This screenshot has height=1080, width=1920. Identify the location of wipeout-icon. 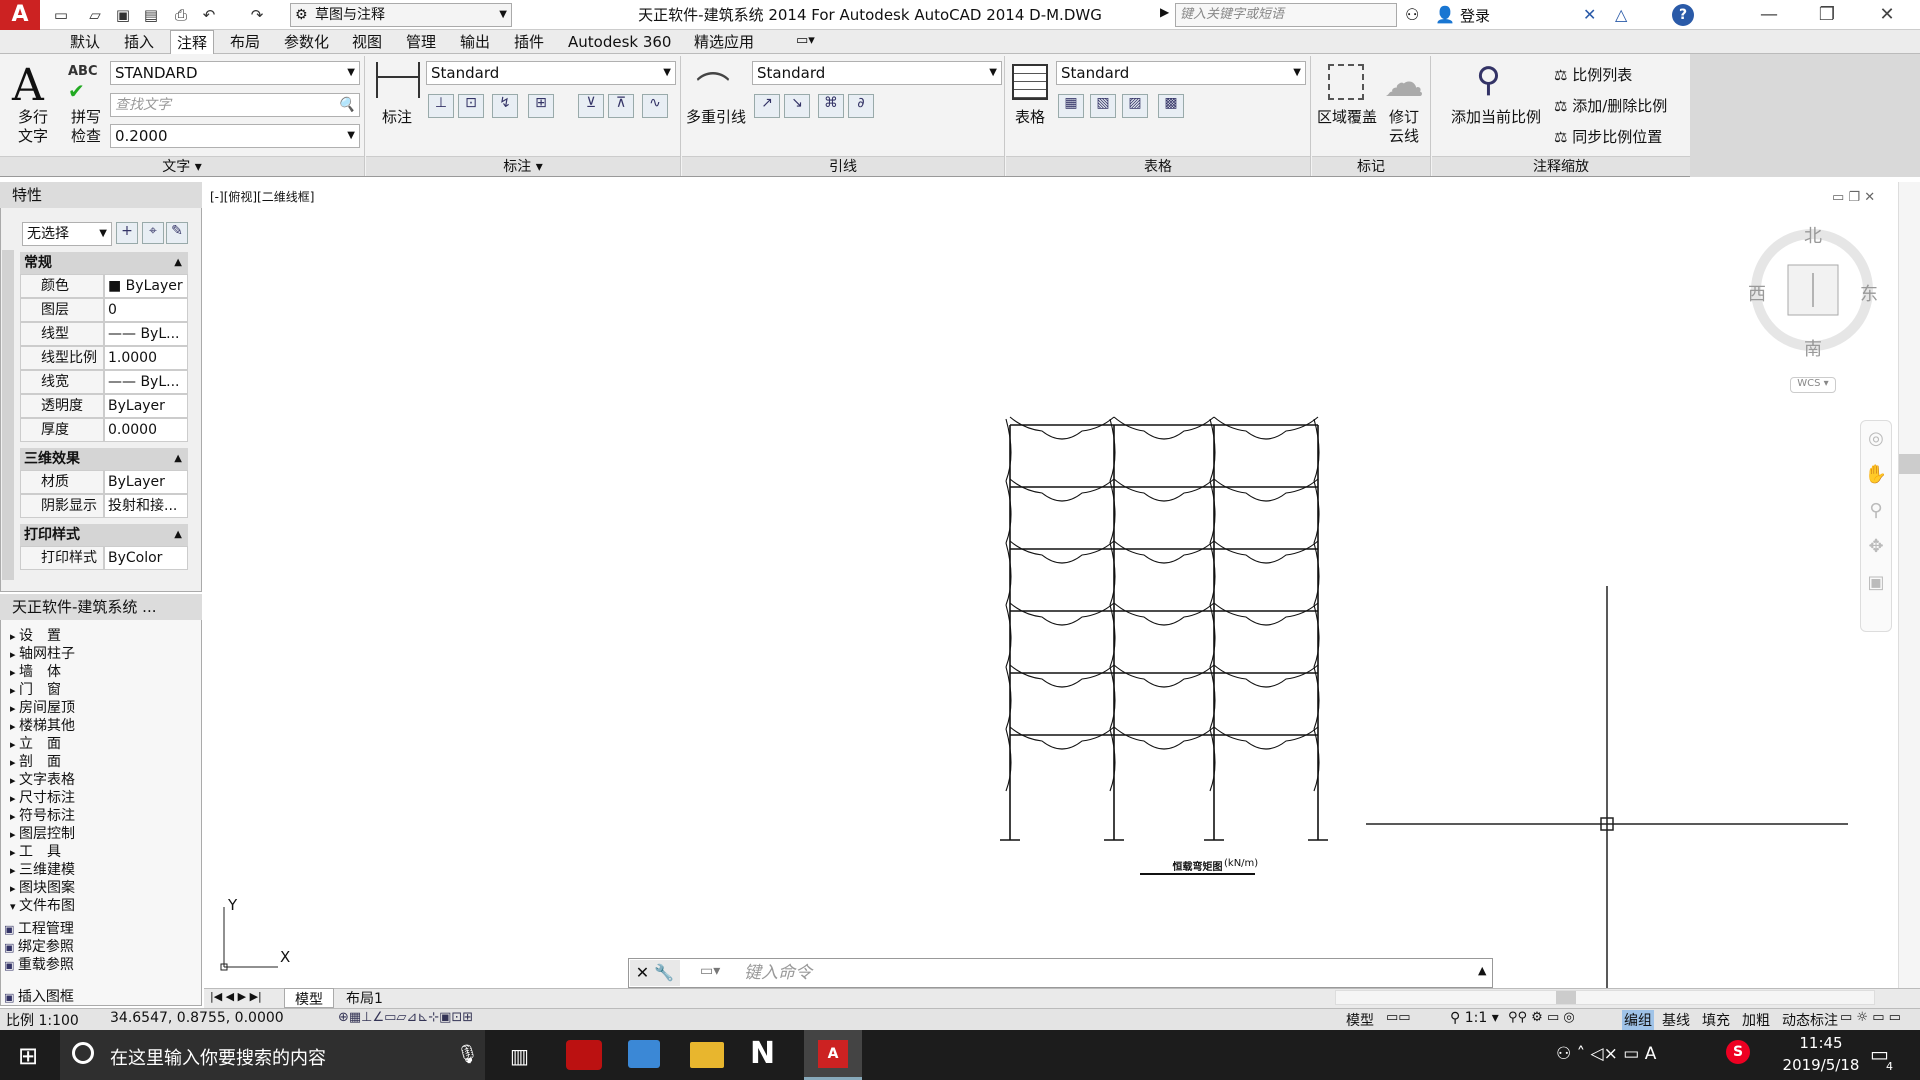
(1346, 82).